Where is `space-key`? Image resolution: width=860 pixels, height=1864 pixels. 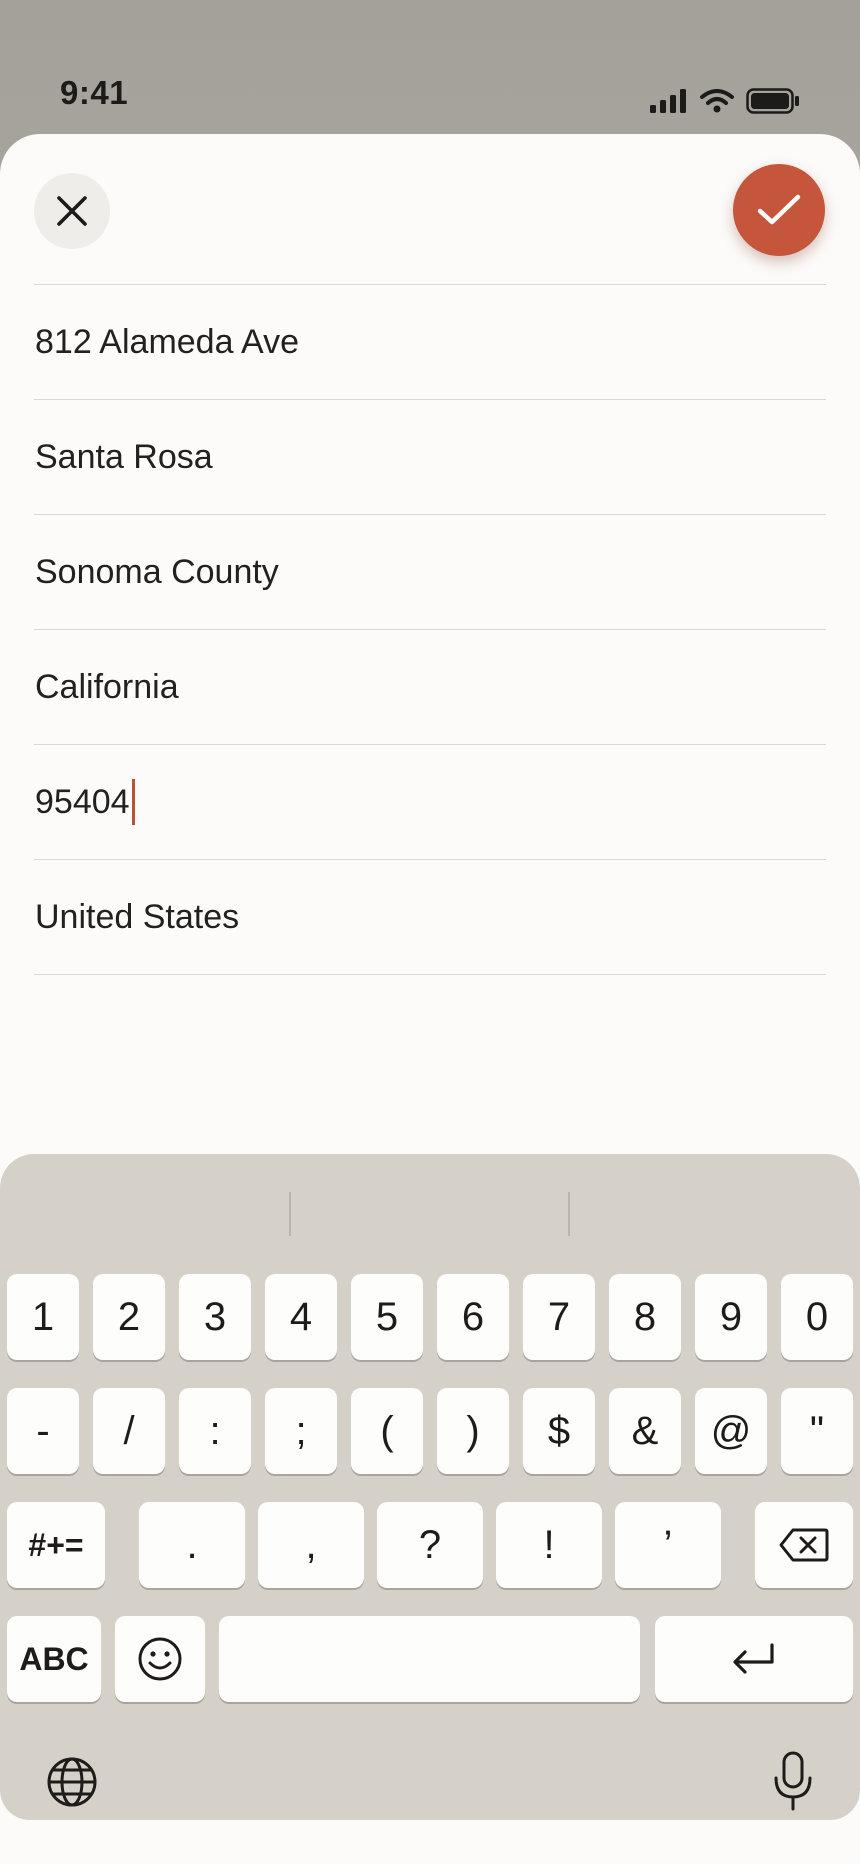 space-key is located at coordinates (429, 1659).